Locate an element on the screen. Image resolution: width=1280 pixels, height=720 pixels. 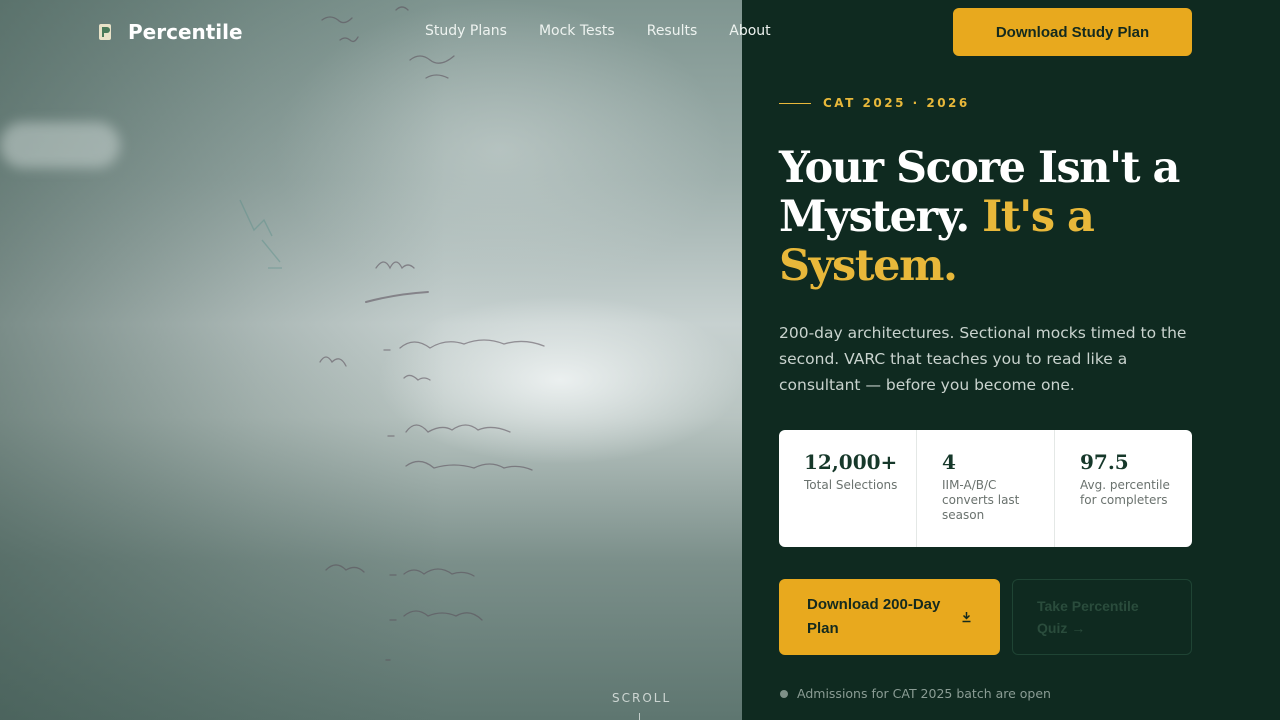
take-percentile-quiz-button: Take Percentile Quiz → is located at coordinates (1102, 617).